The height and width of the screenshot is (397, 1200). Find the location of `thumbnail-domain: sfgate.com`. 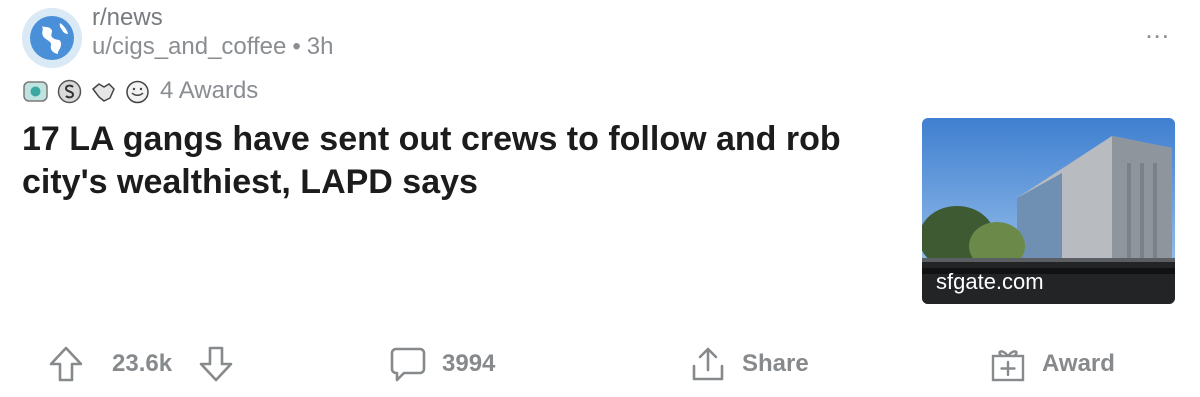

thumbnail-domain: sfgate.com is located at coordinates (1048, 283).